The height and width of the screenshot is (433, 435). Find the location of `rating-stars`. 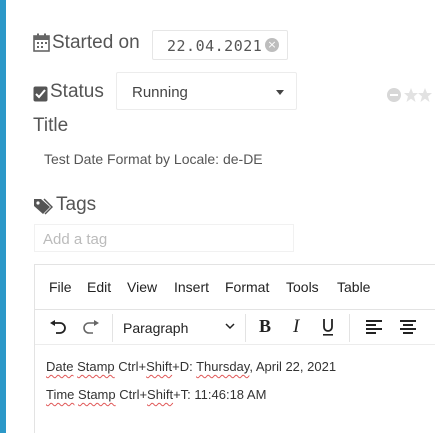

rating-stars is located at coordinates (409, 95).